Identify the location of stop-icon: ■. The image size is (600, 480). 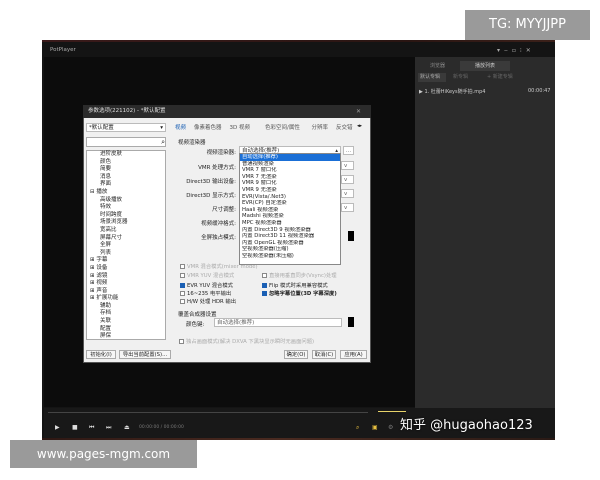
(75, 427).